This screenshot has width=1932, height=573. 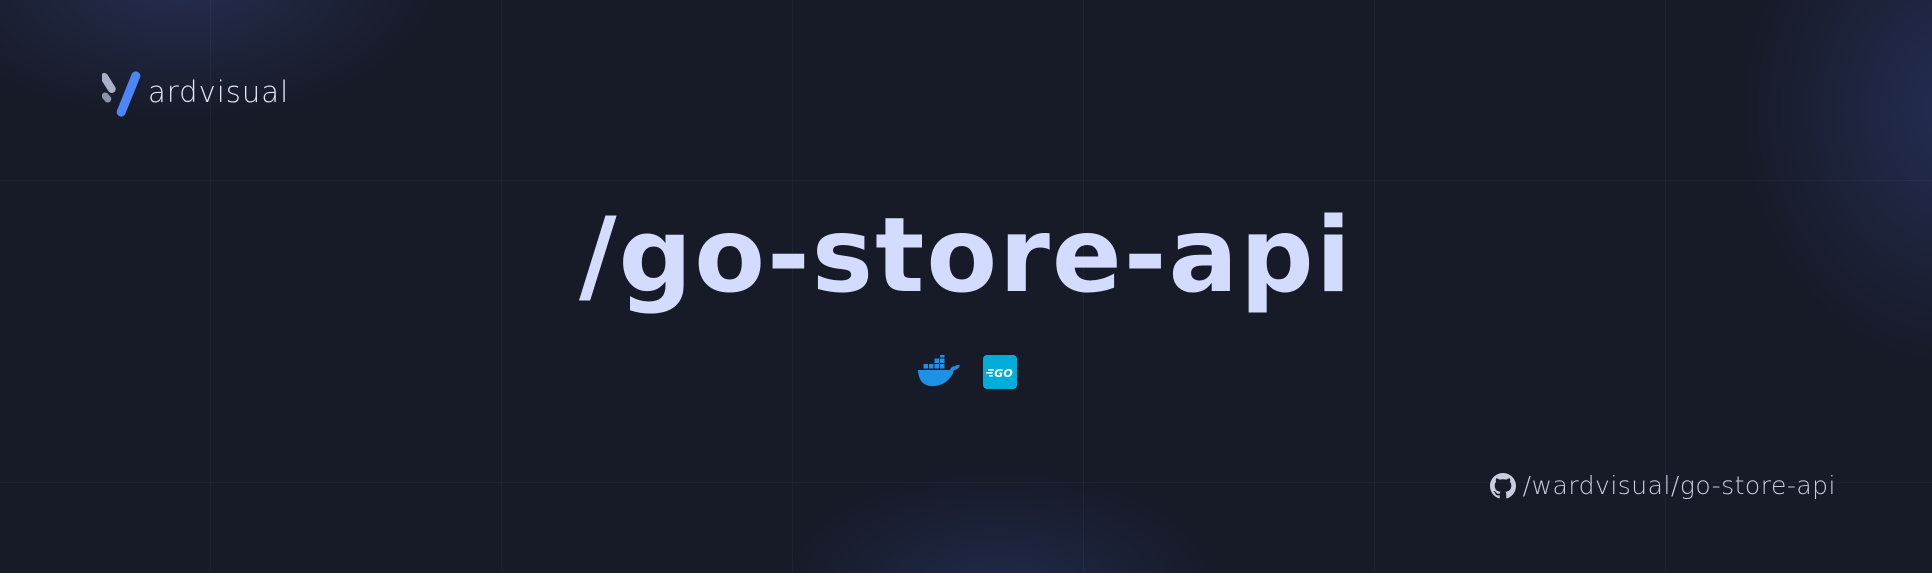 I want to click on github-repo-link: /wardvisual/go-store-api, so click(x=1662, y=485).